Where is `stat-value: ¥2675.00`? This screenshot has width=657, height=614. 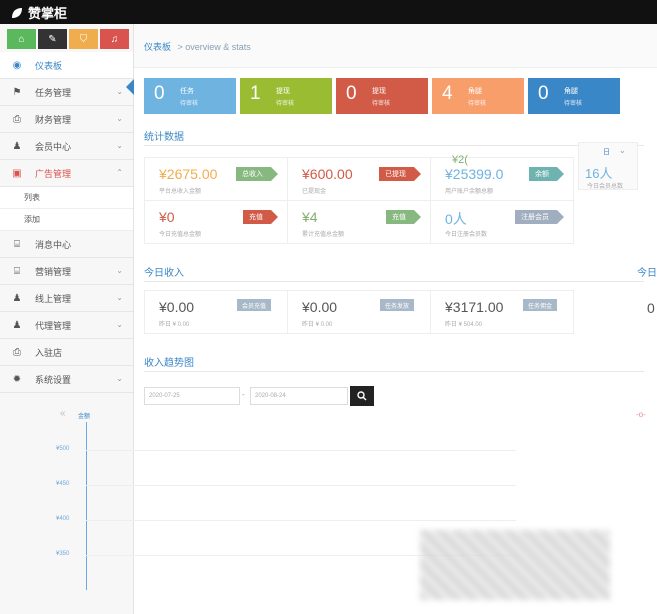
stat-value: ¥2675.00 is located at coordinates (188, 174).